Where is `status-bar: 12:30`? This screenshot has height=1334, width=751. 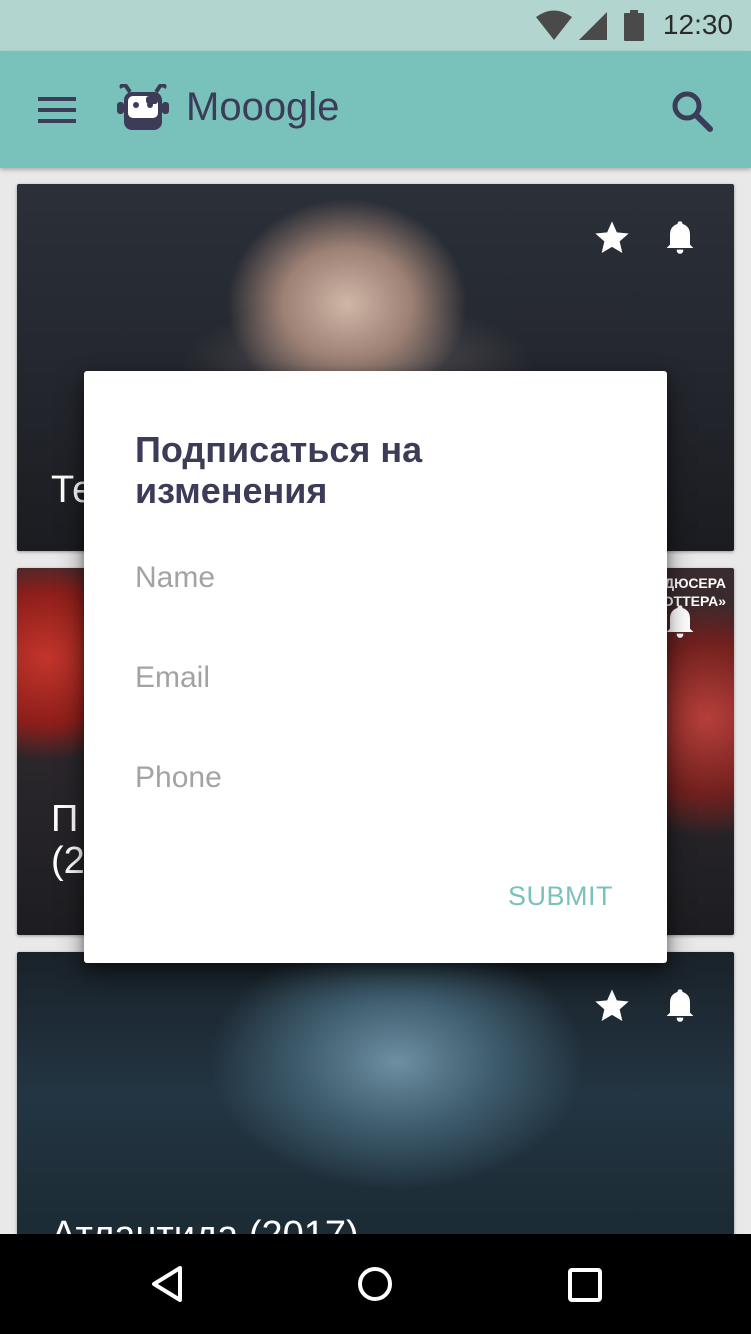 status-bar: 12:30 is located at coordinates (375, 25).